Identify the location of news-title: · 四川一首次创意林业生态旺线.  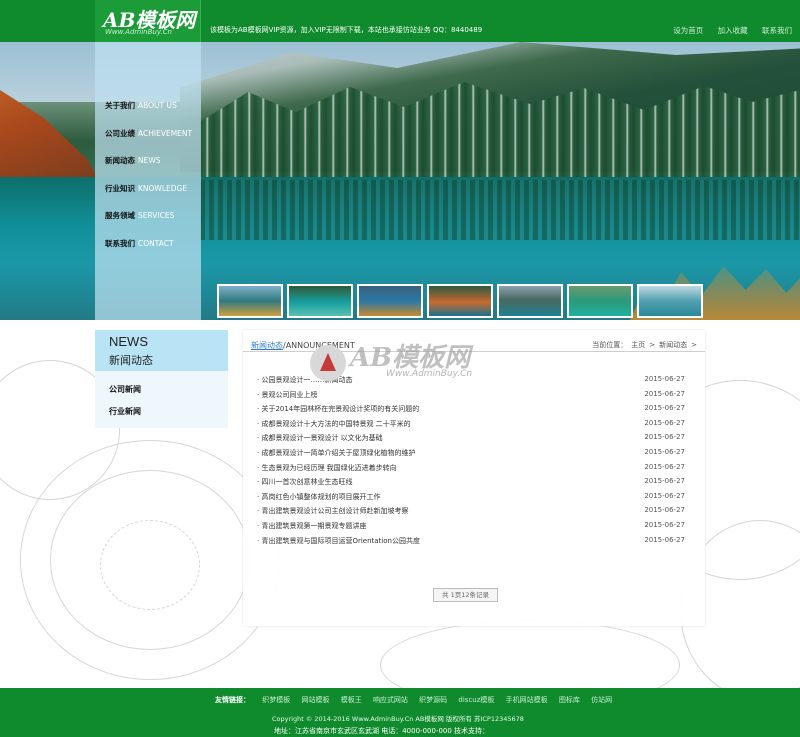
(304, 482).